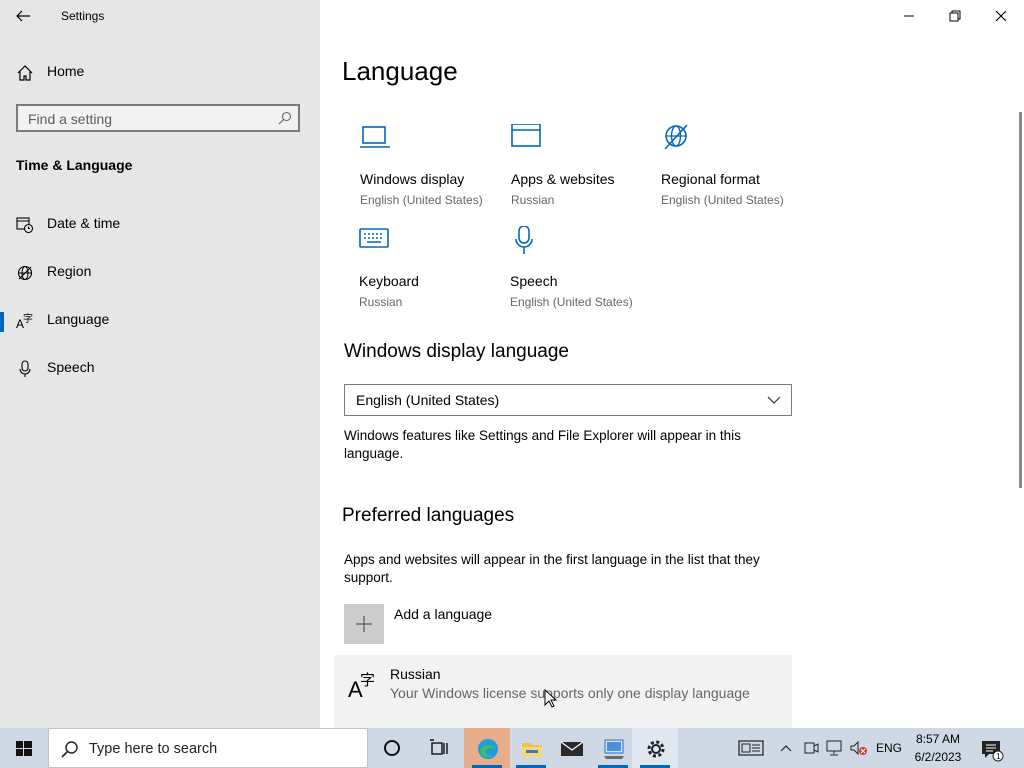 The height and width of the screenshot is (768, 1024). I want to click on tile-name: Windows display, so click(412, 179).